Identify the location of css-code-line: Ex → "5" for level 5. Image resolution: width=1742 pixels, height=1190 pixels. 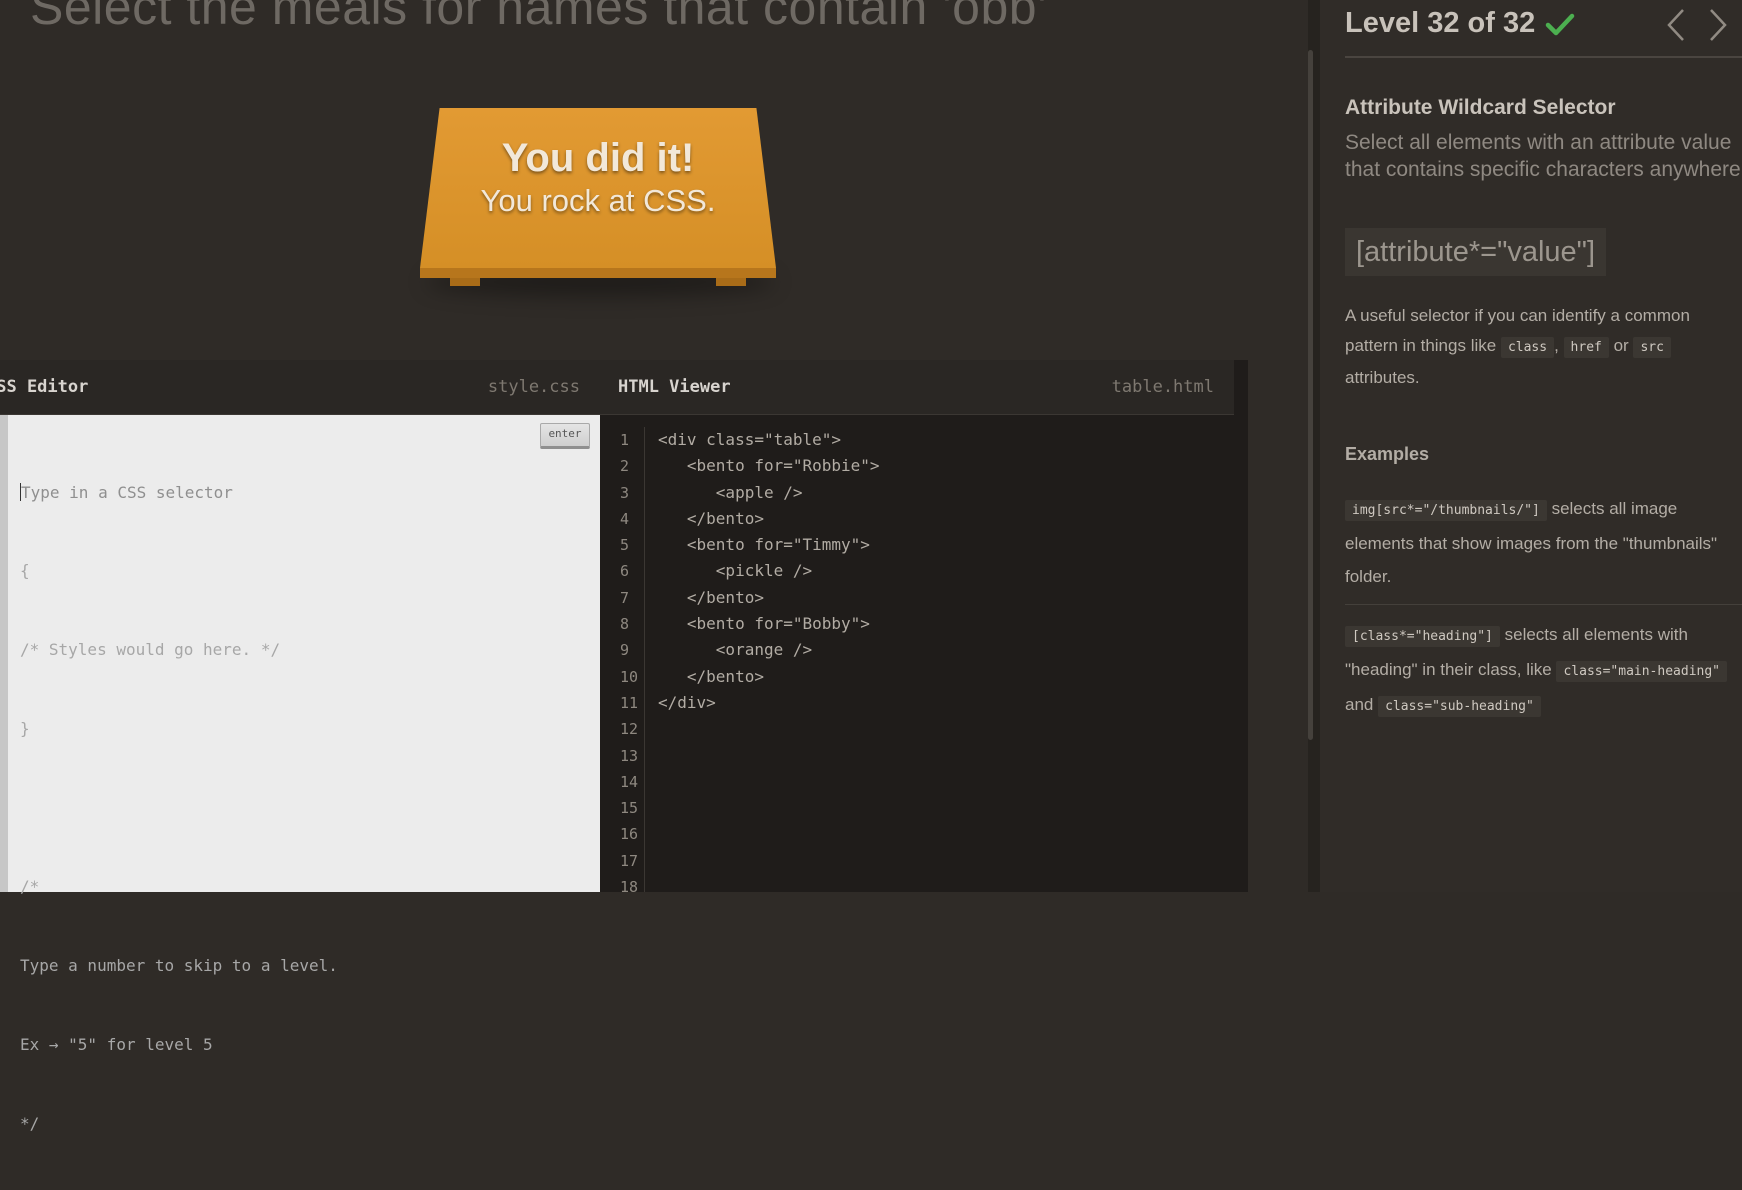
(116, 1044).